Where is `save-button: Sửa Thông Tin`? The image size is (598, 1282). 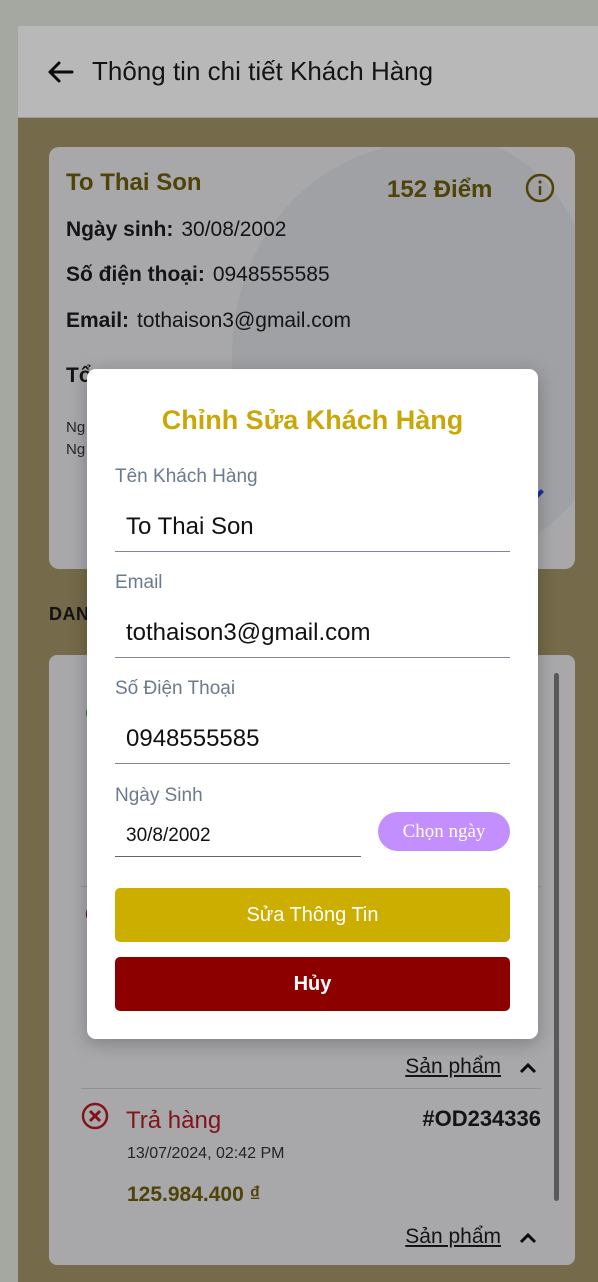 save-button: Sửa Thông Tin is located at coordinates (312, 915).